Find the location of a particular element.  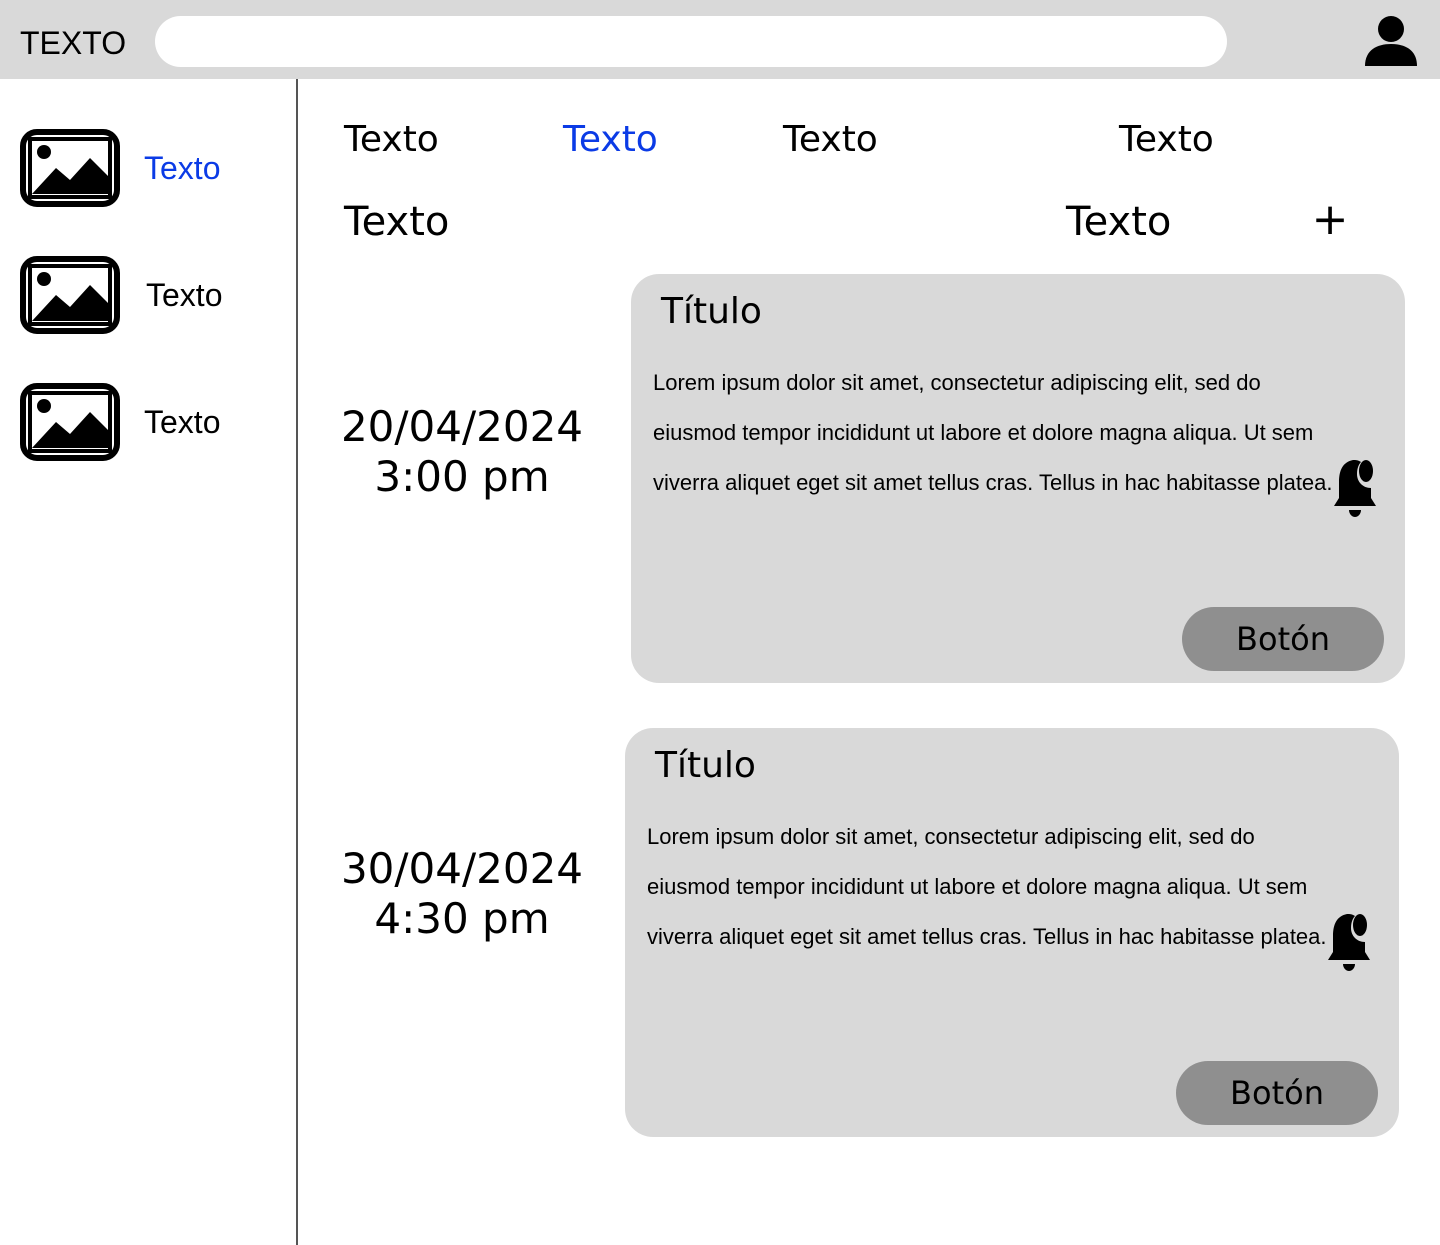

event-date: 20/04/2024 is located at coordinates (462, 426).